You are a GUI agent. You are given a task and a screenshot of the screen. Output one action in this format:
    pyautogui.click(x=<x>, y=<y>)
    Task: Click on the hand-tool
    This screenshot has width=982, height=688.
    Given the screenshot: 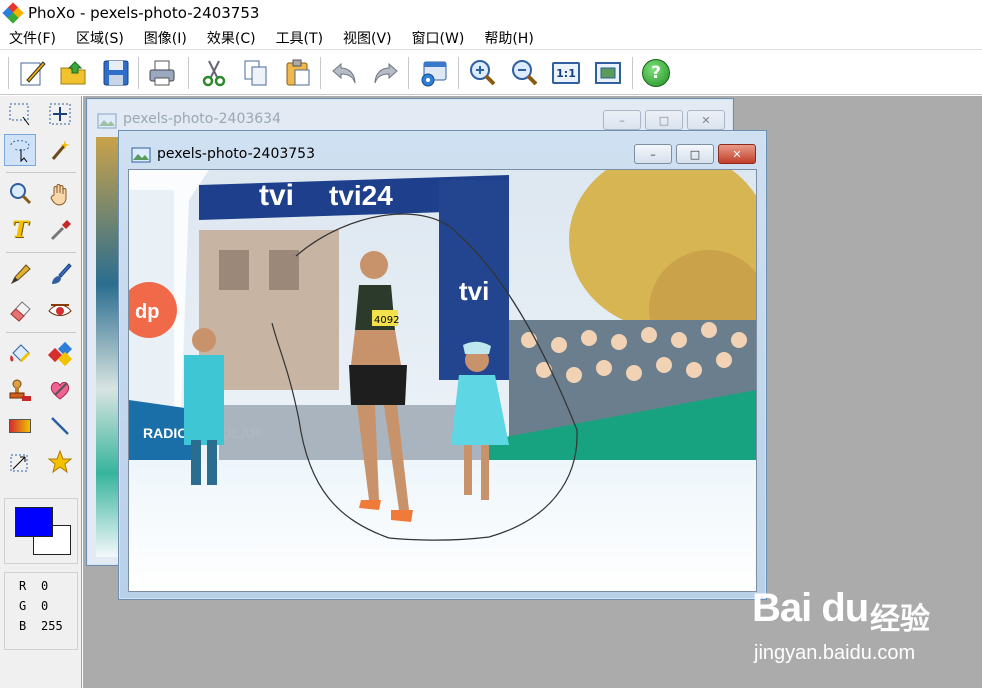 What is the action you would take?
    pyautogui.click(x=60, y=194)
    